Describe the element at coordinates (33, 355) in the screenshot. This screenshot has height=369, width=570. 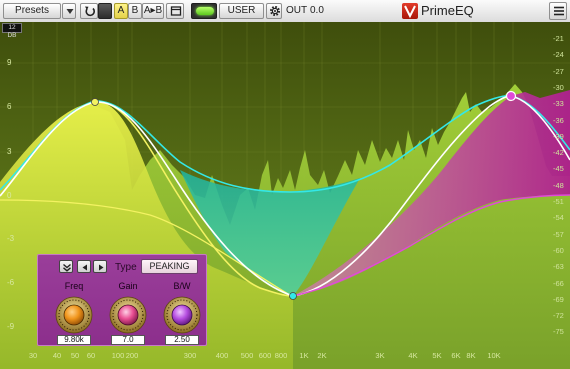
I see `freq-axis-label: 30` at that location.